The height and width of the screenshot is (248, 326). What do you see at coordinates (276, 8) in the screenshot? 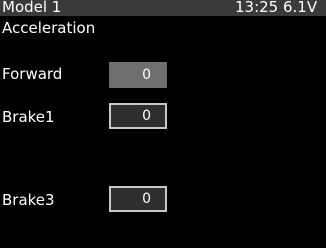
I see `time-voltage-readout: 13:25 6.1V` at bounding box center [276, 8].